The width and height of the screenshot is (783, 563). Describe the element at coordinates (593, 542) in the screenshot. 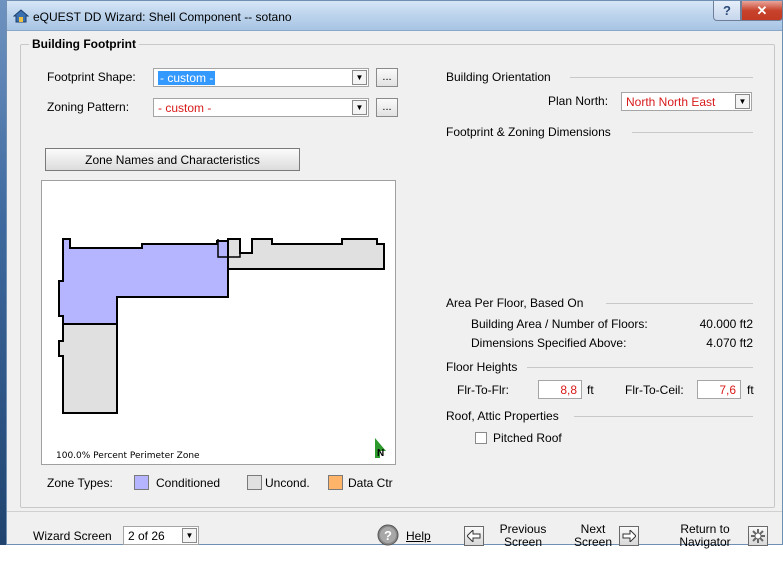

I see `next-line2: Screen` at that location.